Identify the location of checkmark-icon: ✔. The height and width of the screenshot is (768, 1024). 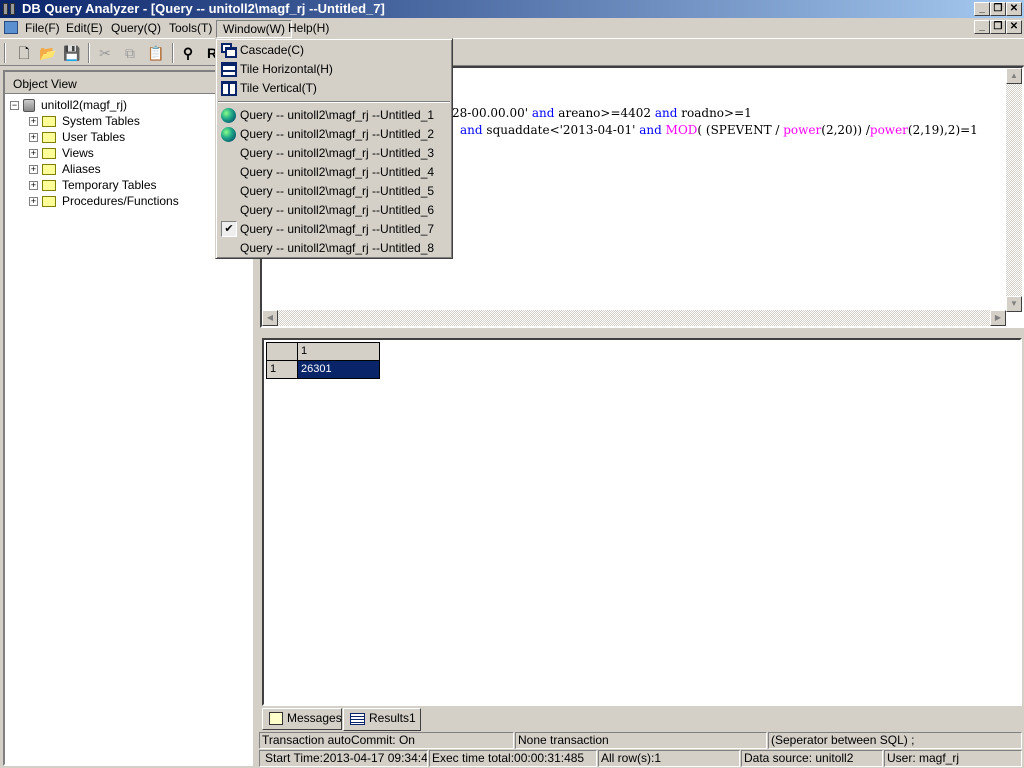
(229, 229).